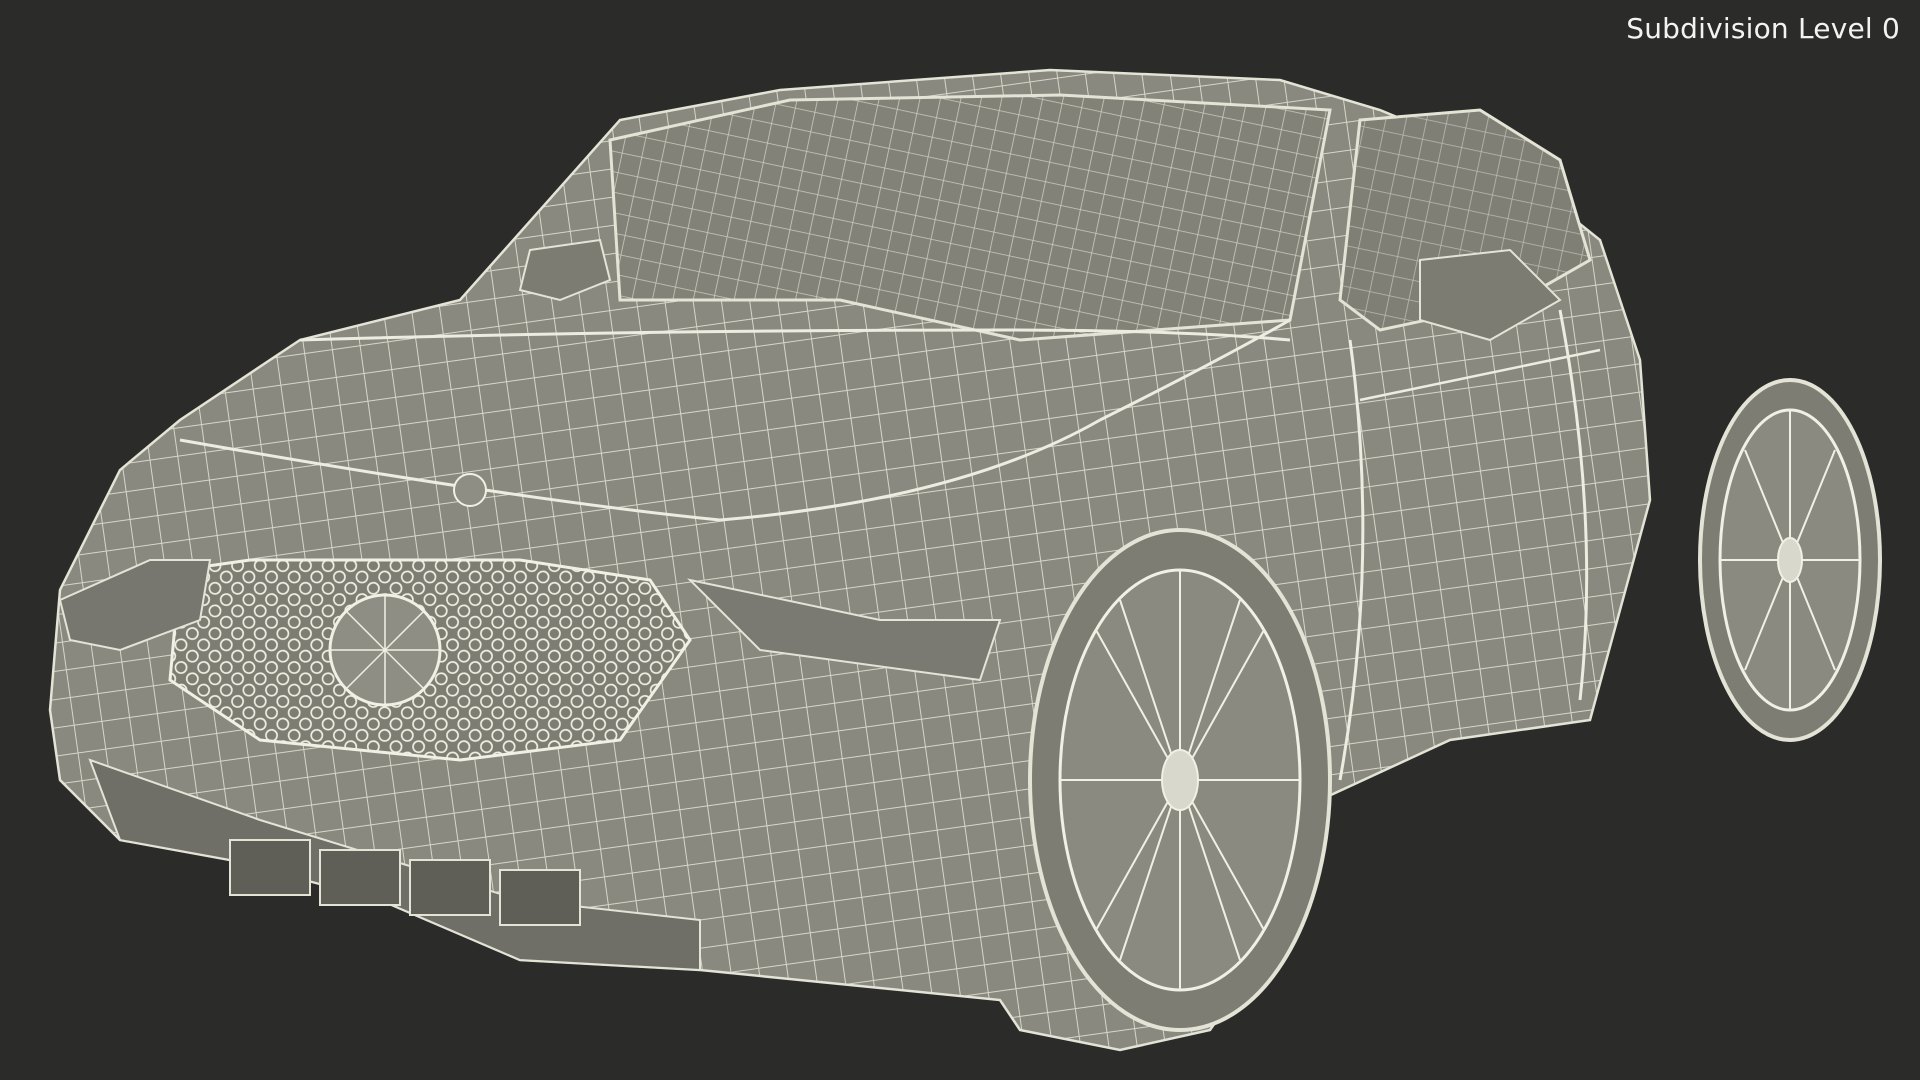 The height and width of the screenshot is (1080, 1920). I want to click on subdivision-level-label: Subdivision Level 0, so click(1763, 28).